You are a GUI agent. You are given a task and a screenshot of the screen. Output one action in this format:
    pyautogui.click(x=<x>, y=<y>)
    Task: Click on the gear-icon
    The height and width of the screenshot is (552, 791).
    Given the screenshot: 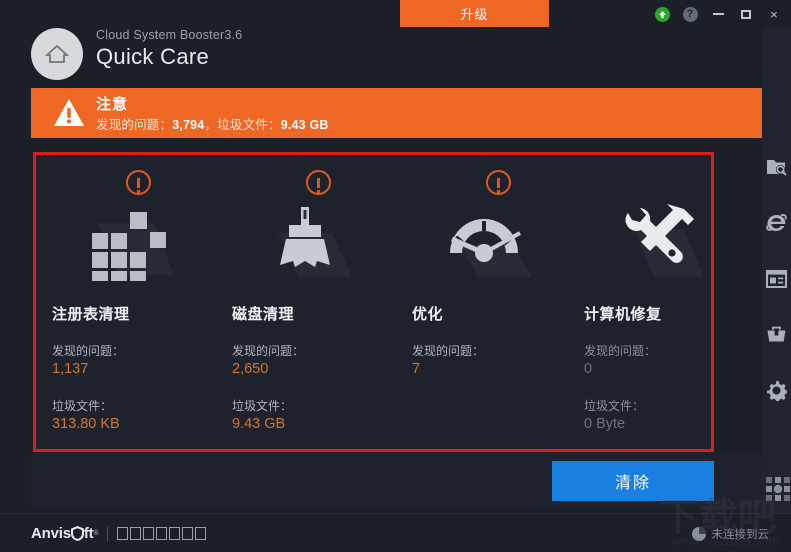 What is the action you would take?
    pyautogui.click(x=777, y=390)
    